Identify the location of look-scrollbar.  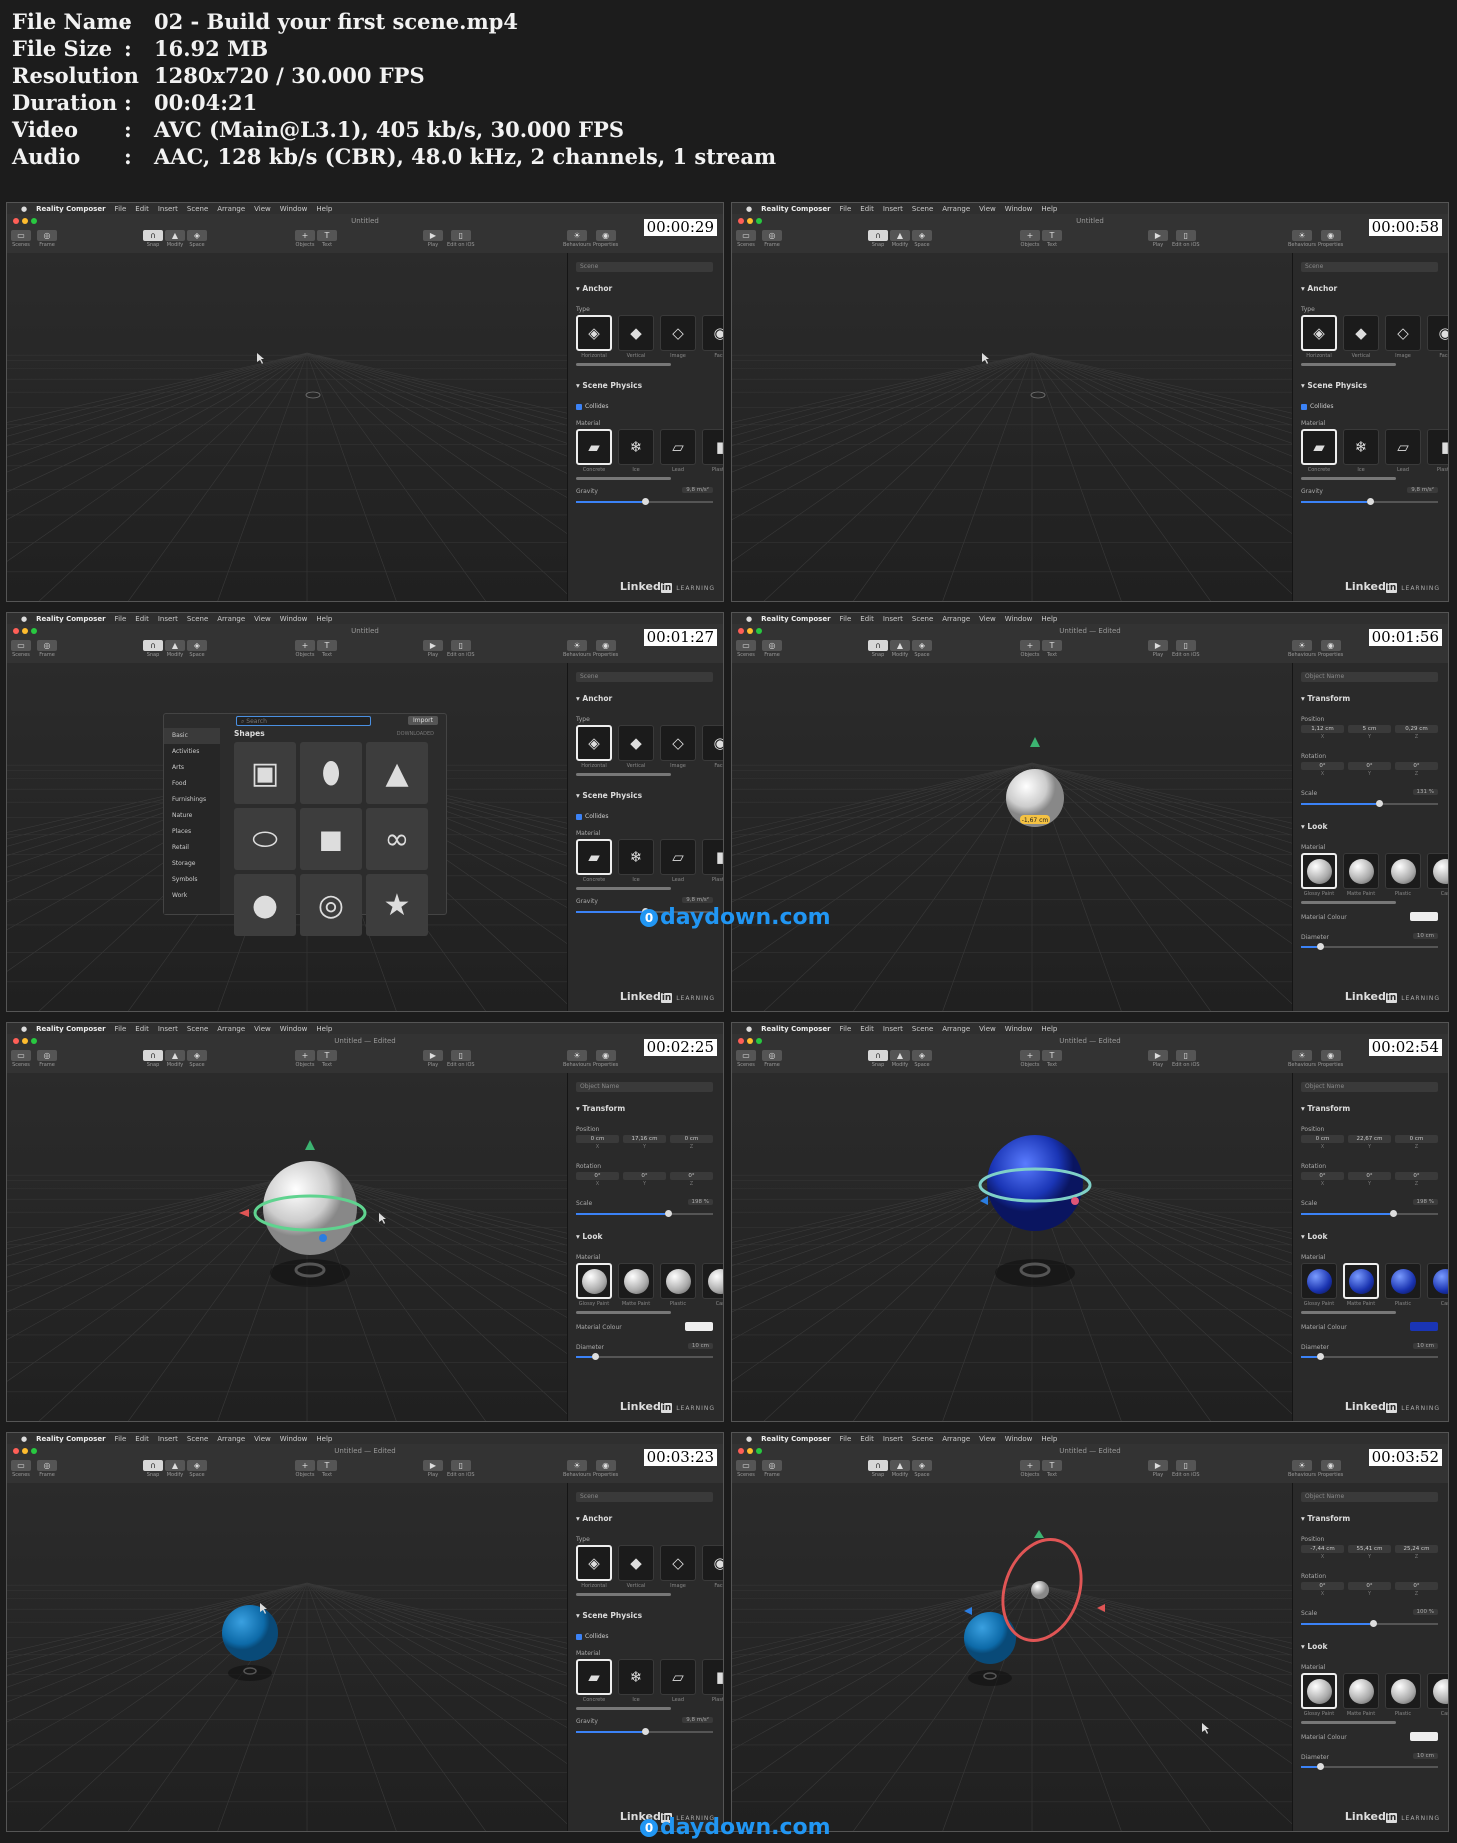
(1348, 1722).